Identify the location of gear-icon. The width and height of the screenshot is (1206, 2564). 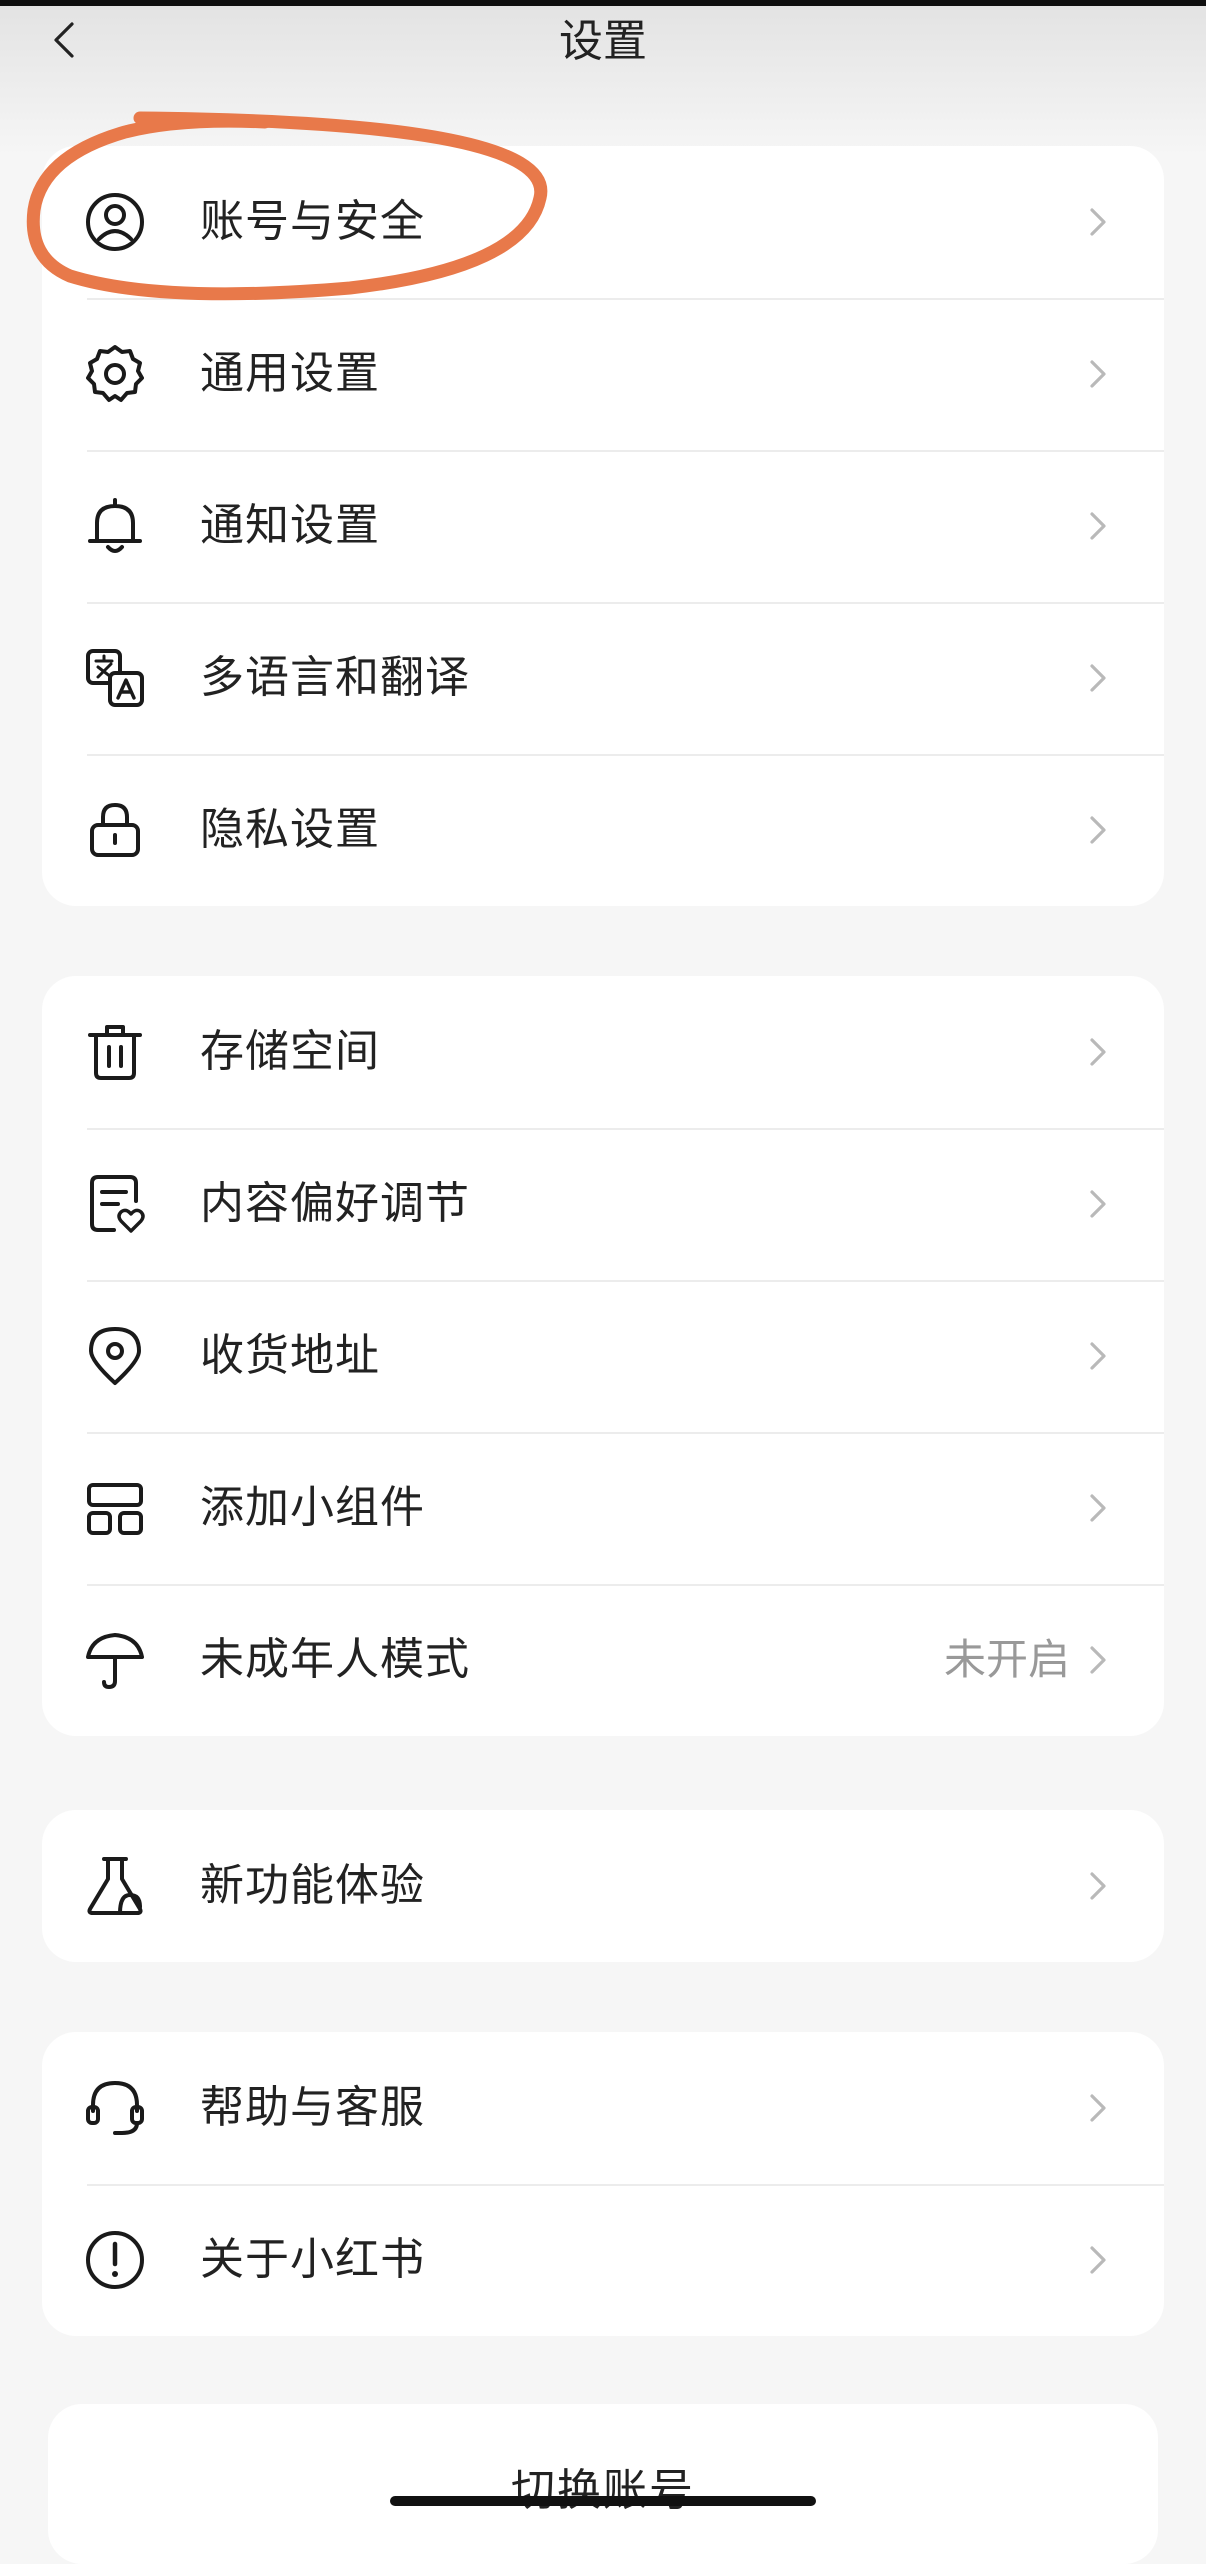
(115, 373).